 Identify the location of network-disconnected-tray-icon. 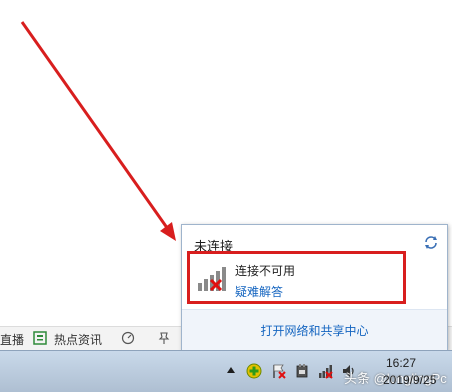
(326, 371).